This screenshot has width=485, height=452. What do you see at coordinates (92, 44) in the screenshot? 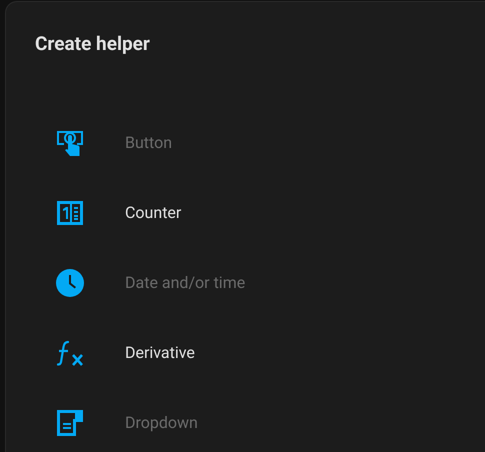
I see `dialog-title: Create helper` at bounding box center [92, 44].